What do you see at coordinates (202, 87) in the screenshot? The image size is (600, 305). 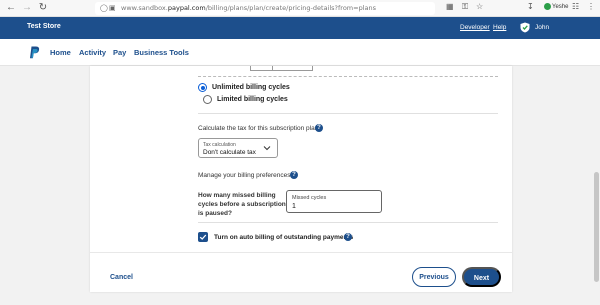 I see `unlimited-cycles-radio` at bounding box center [202, 87].